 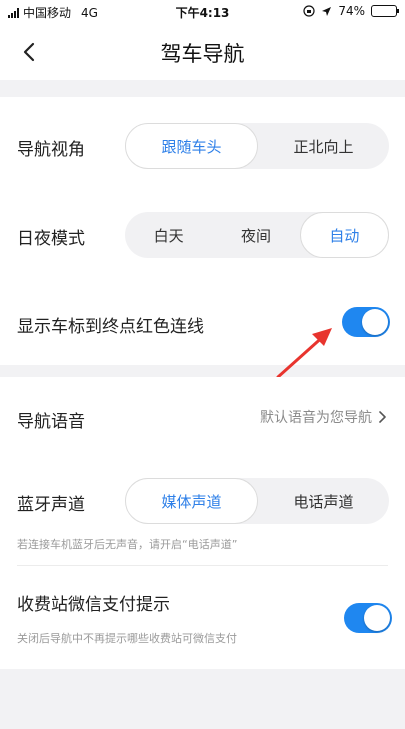 What do you see at coordinates (191, 146) in the screenshot?
I see `nav-view-option-follow: 跟随车头` at bounding box center [191, 146].